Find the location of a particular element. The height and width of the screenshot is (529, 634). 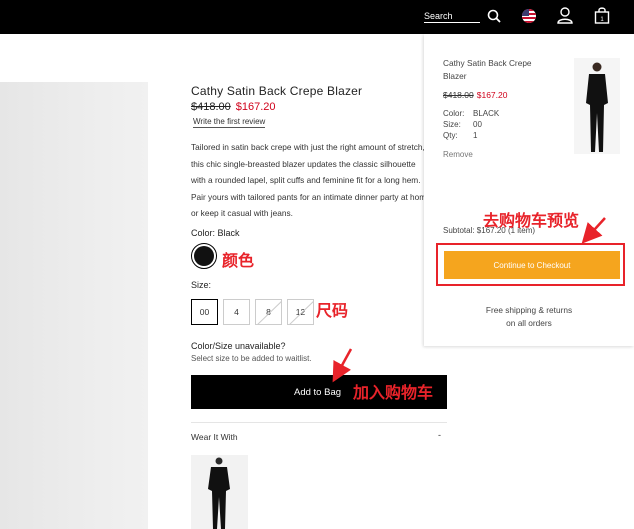

annotation-arrows is located at coordinates (469, 300).